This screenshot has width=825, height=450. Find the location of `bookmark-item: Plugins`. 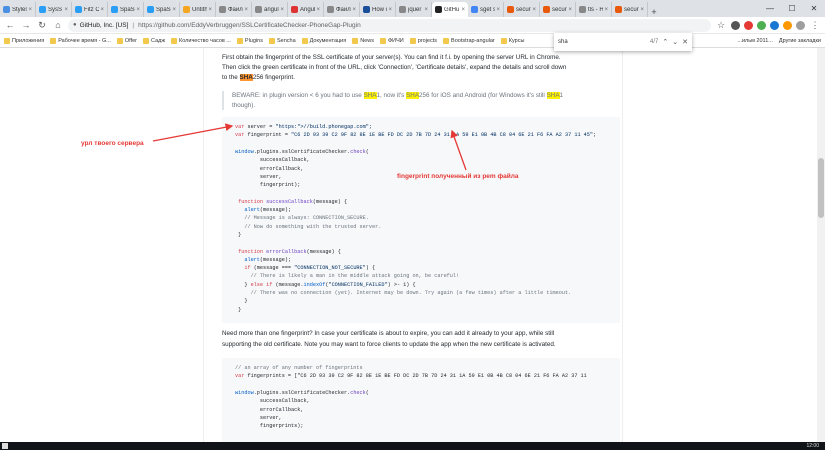

bookmark-item: Plugins is located at coordinates (249, 40).